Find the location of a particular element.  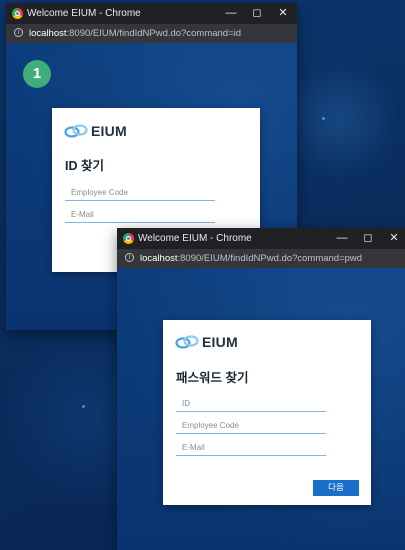

url-path: :8090/EIUM/findIdNPwd.do?command=id is located at coordinates (154, 33).